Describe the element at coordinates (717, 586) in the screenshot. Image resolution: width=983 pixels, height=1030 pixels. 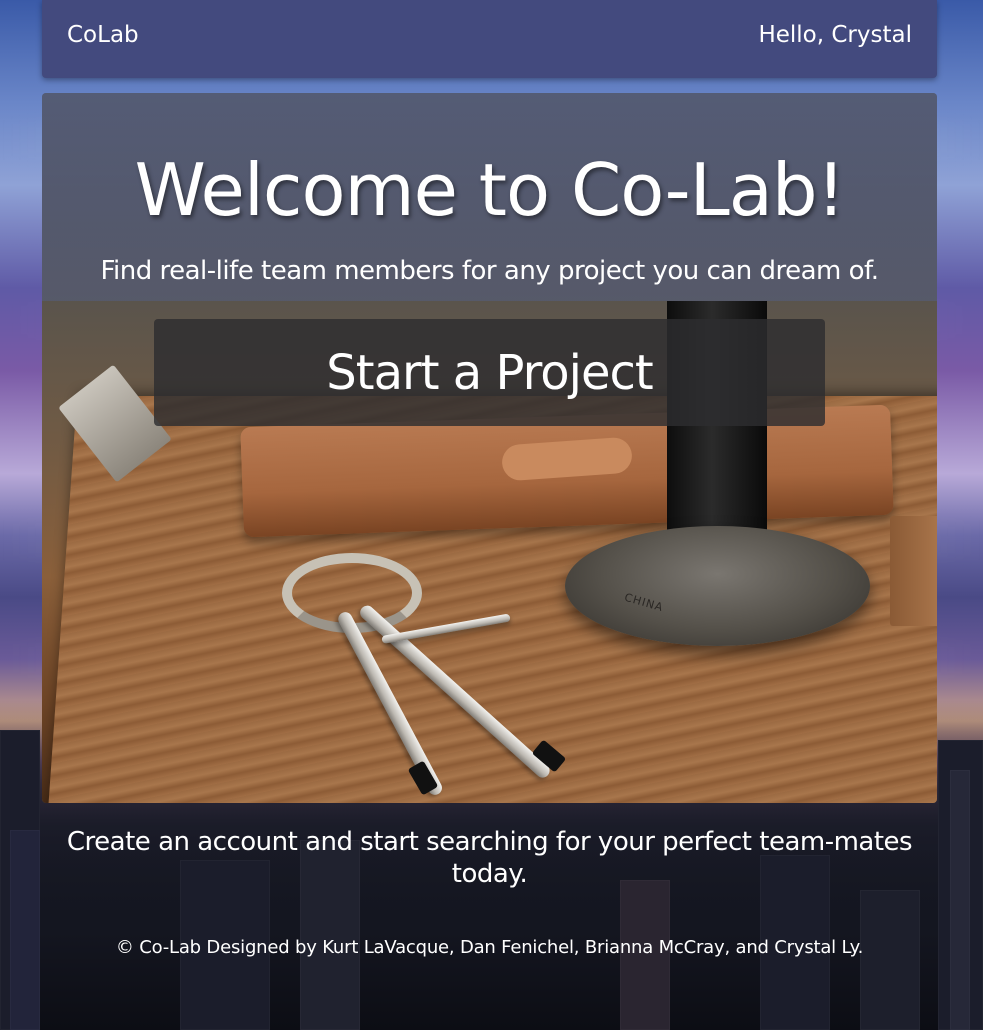
I see `photo-pipe-flange` at that location.